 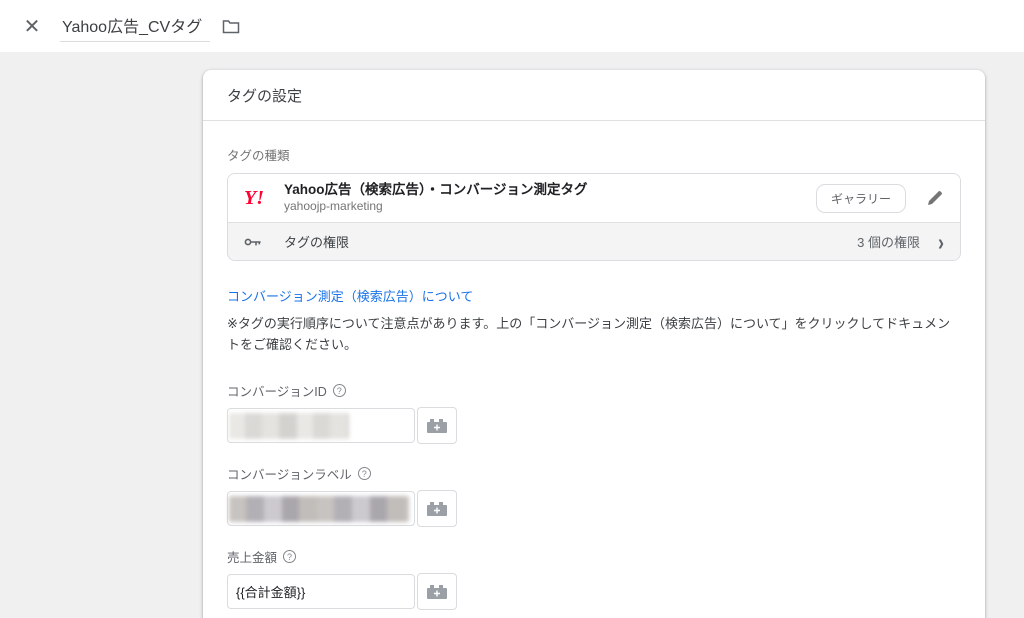 What do you see at coordinates (594, 95) in the screenshot?
I see `card-title: タグの設定` at bounding box center [594, 95].